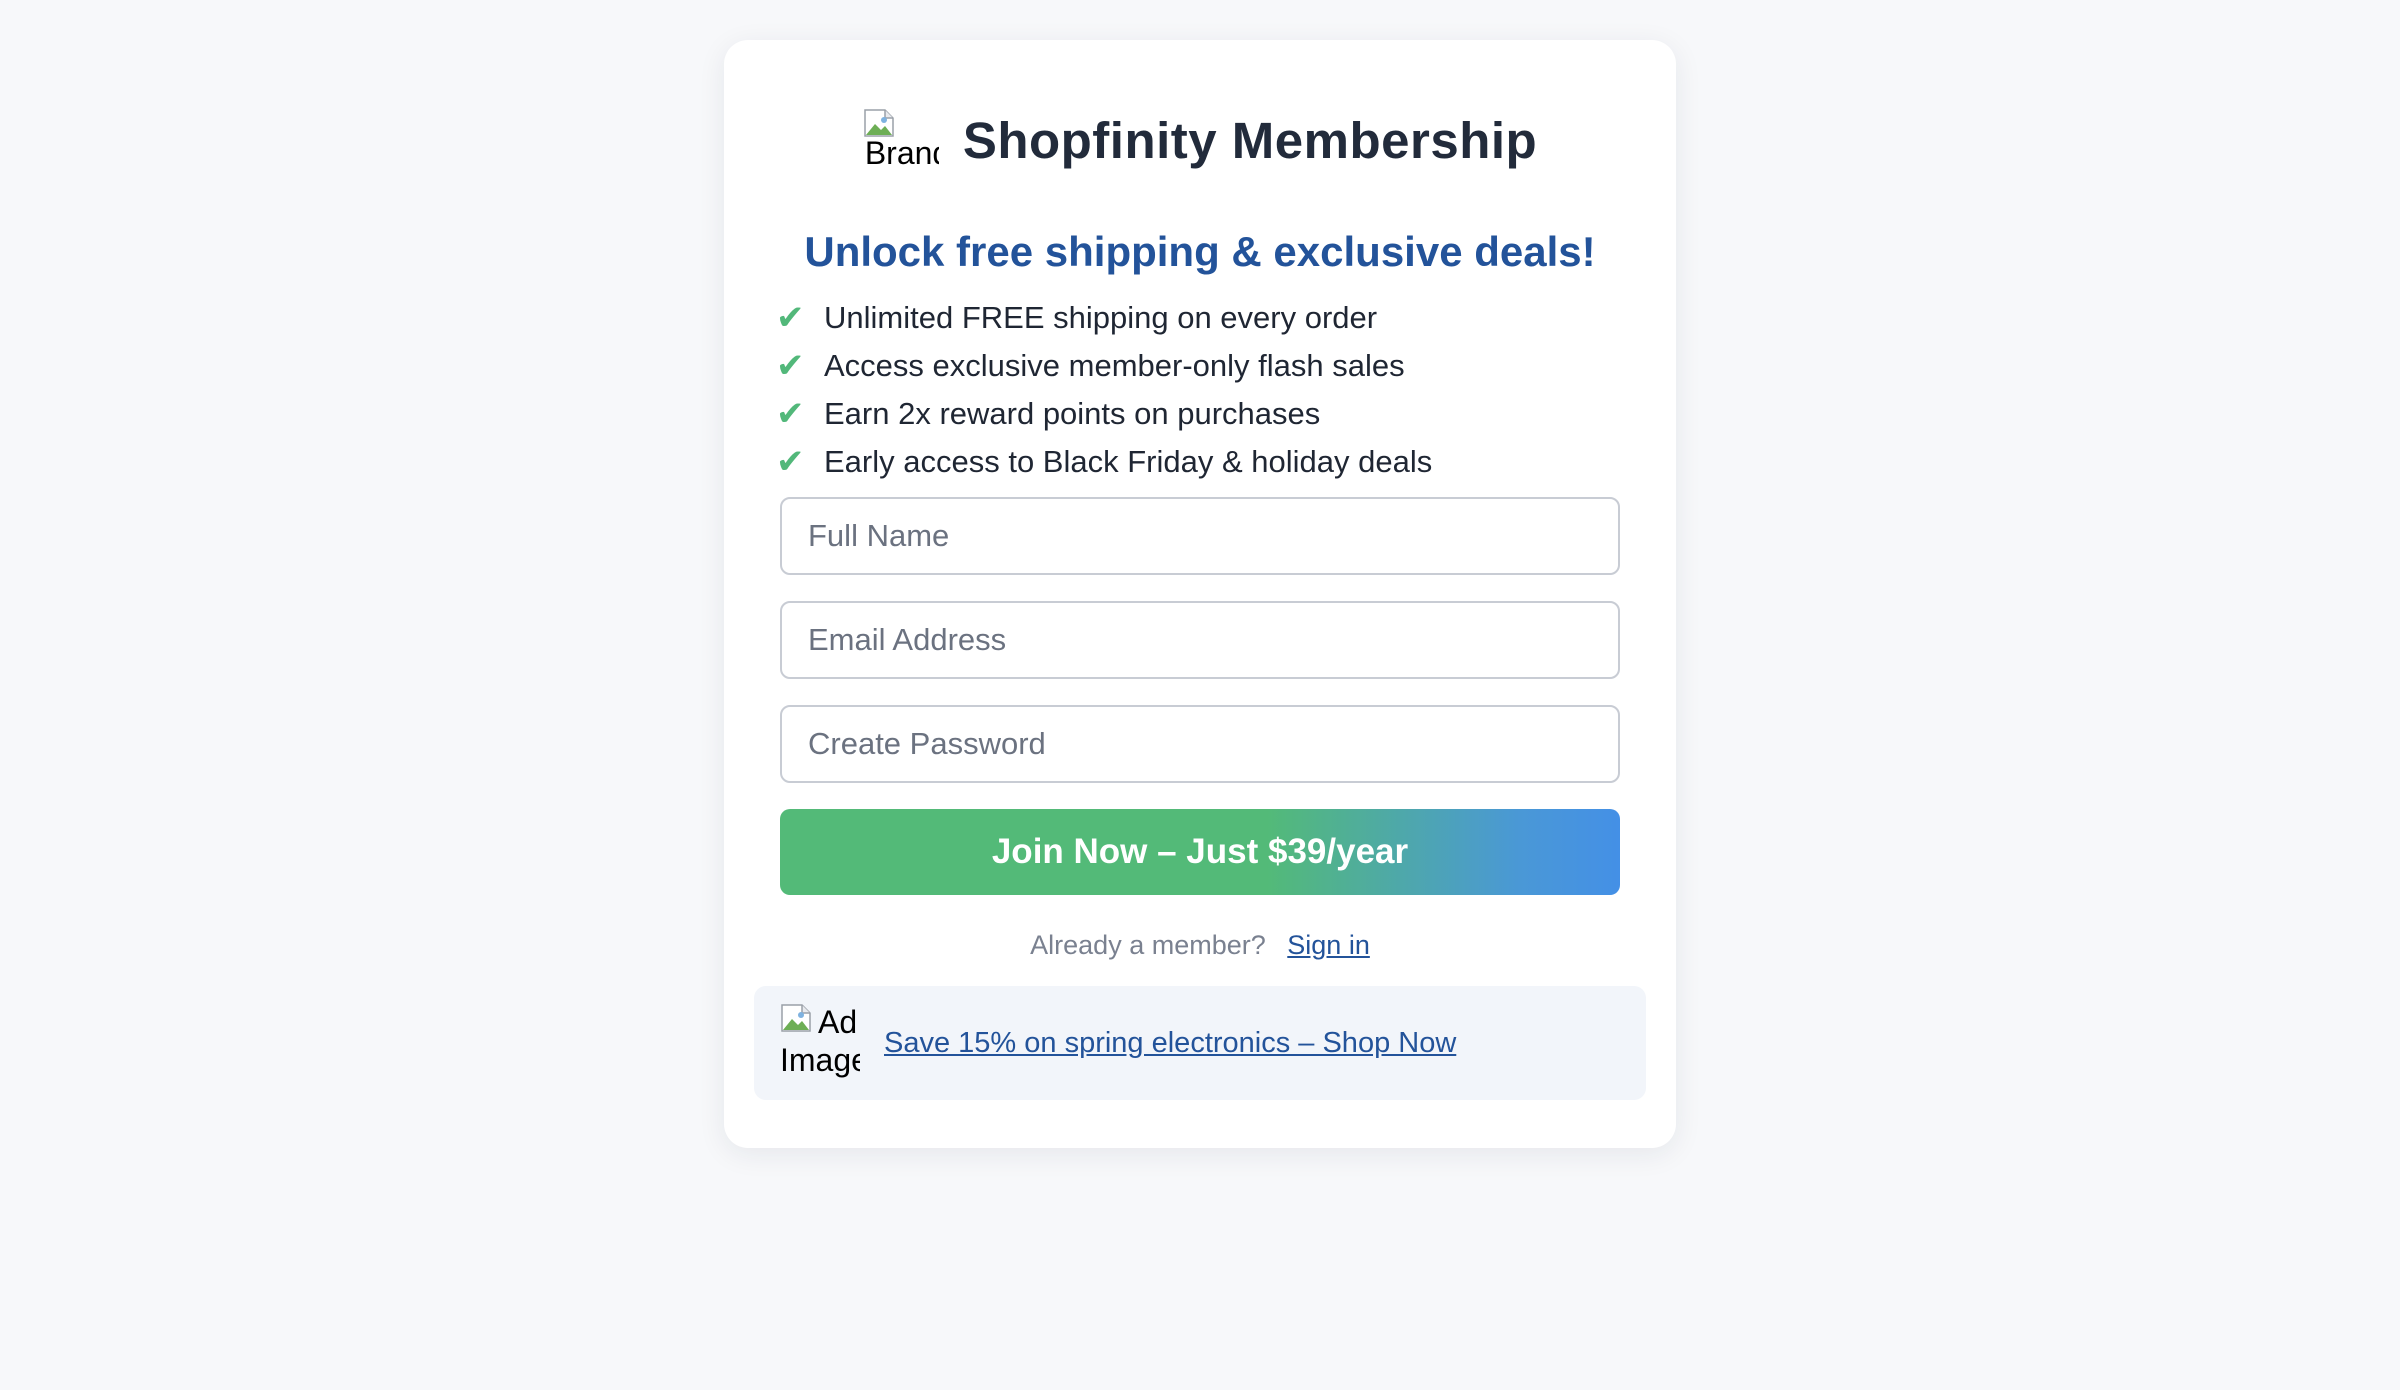 This screenshot has width=2400, height=1390. Describe the element at coordinates (820, 1060) in the screenshot. I see `ad-image-alt-text: Image` at that location.